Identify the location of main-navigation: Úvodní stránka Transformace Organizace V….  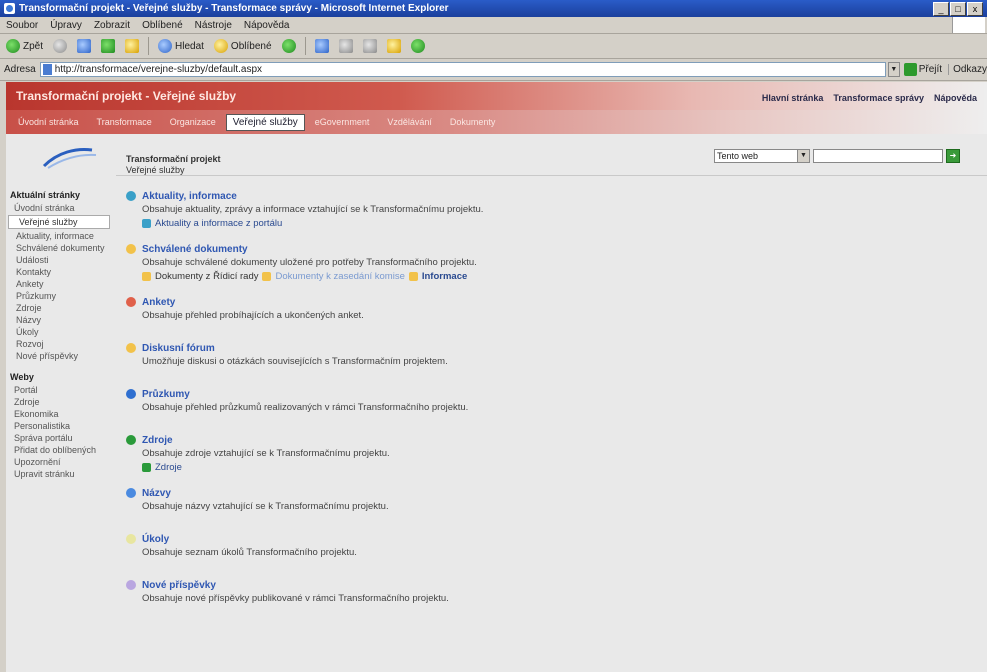
(496, 122).